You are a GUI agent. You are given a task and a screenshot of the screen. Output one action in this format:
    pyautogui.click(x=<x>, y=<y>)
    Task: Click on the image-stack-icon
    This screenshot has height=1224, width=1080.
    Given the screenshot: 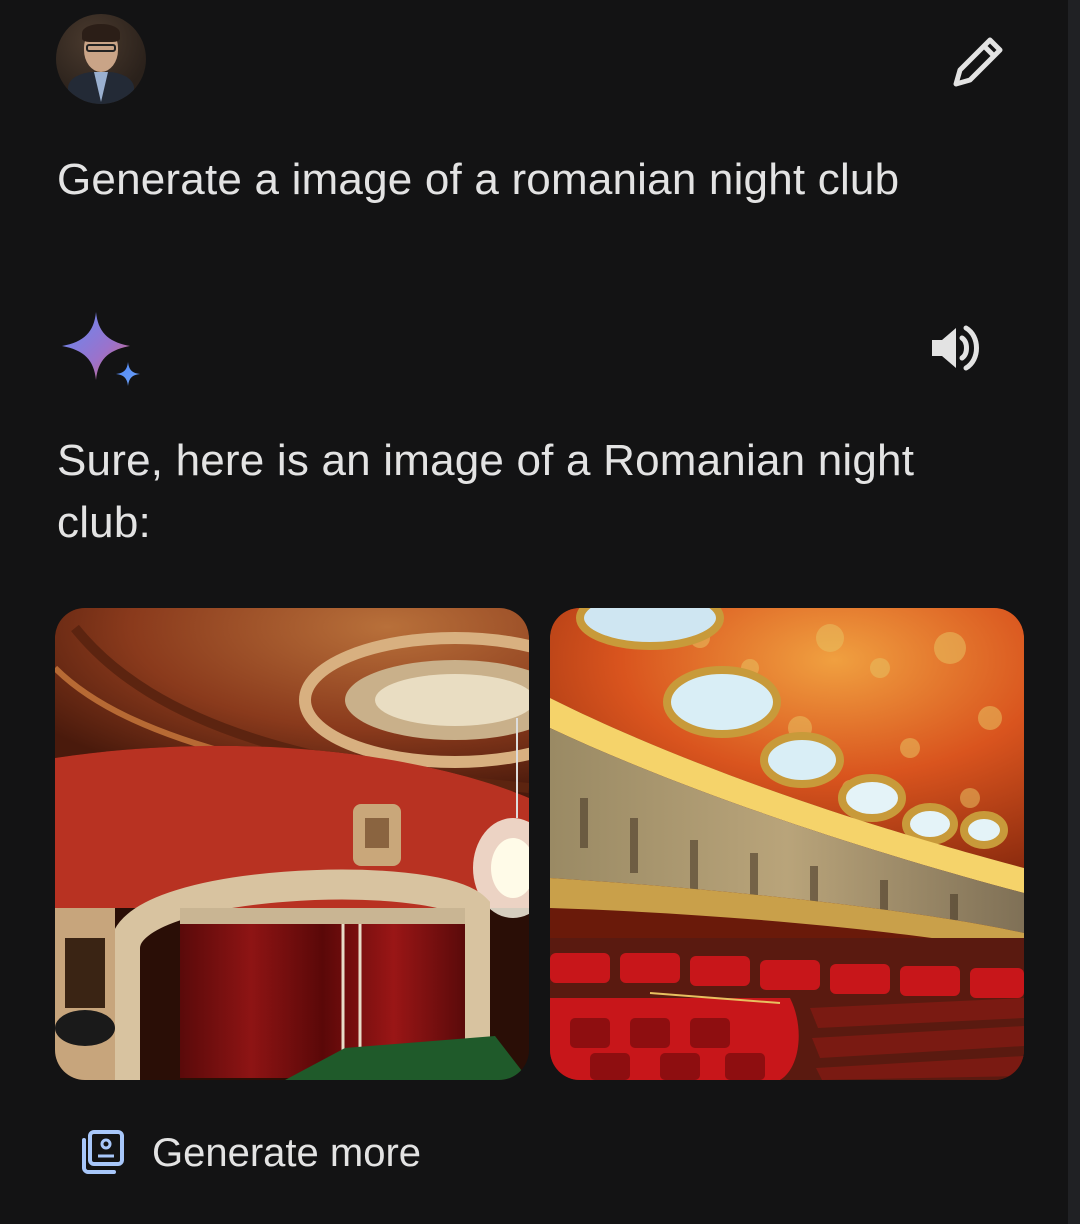 What is the action you would take?
    pyautogui.click(x=103, y=1152)
    